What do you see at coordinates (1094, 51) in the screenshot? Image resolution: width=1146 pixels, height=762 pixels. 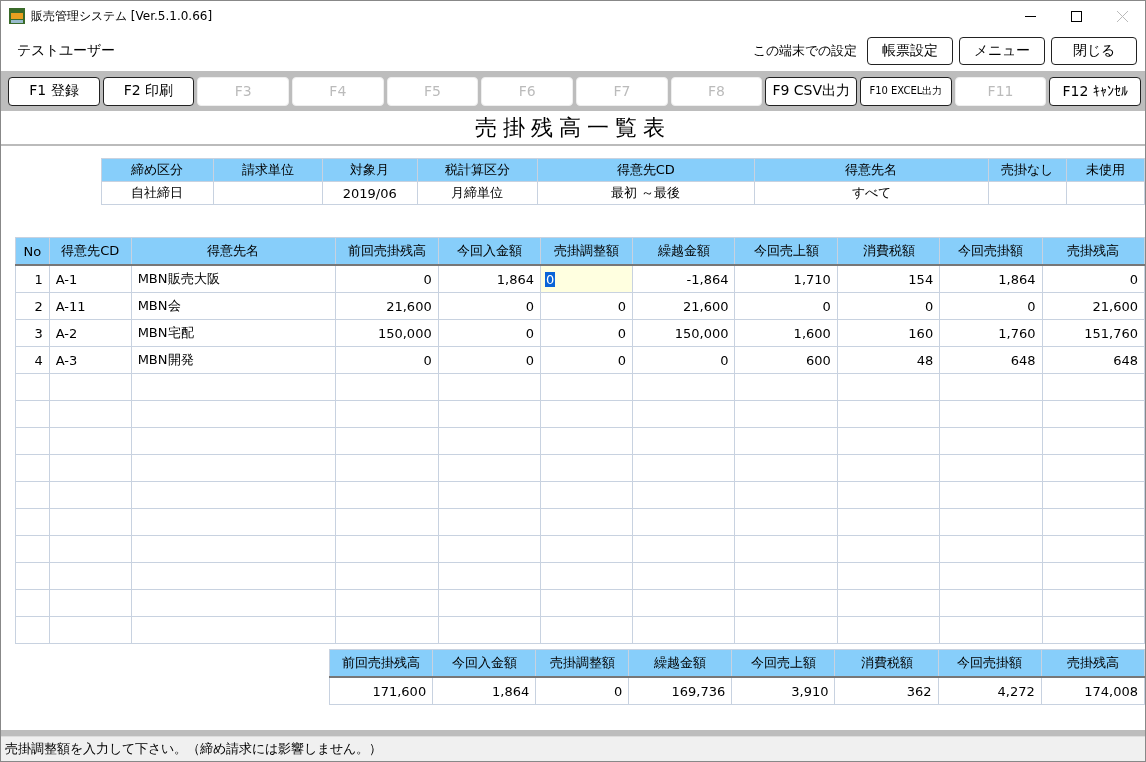 I see `header-button: 閉じる` at bounding box center [1094, 51].